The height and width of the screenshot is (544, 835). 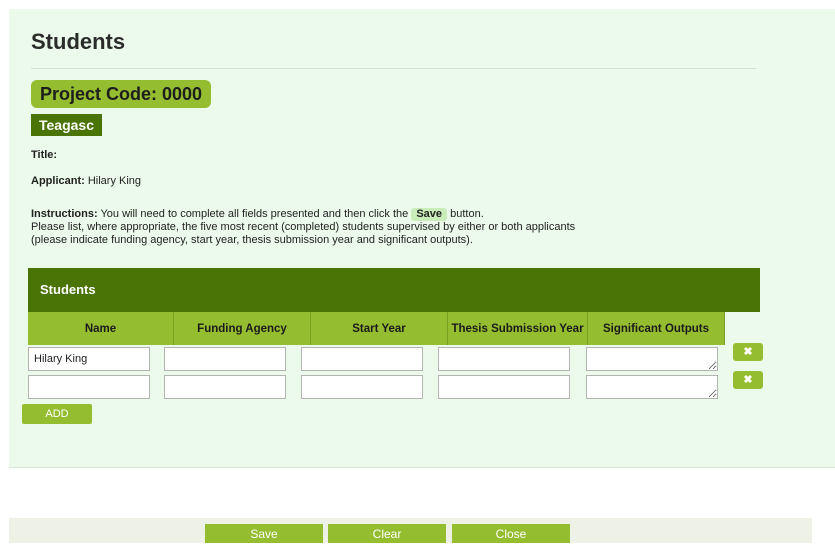 What do you see at coordinates (114, 181) in the screenshot?
I see `applicant-value: Hilary King` at bounding box center [114, 181].